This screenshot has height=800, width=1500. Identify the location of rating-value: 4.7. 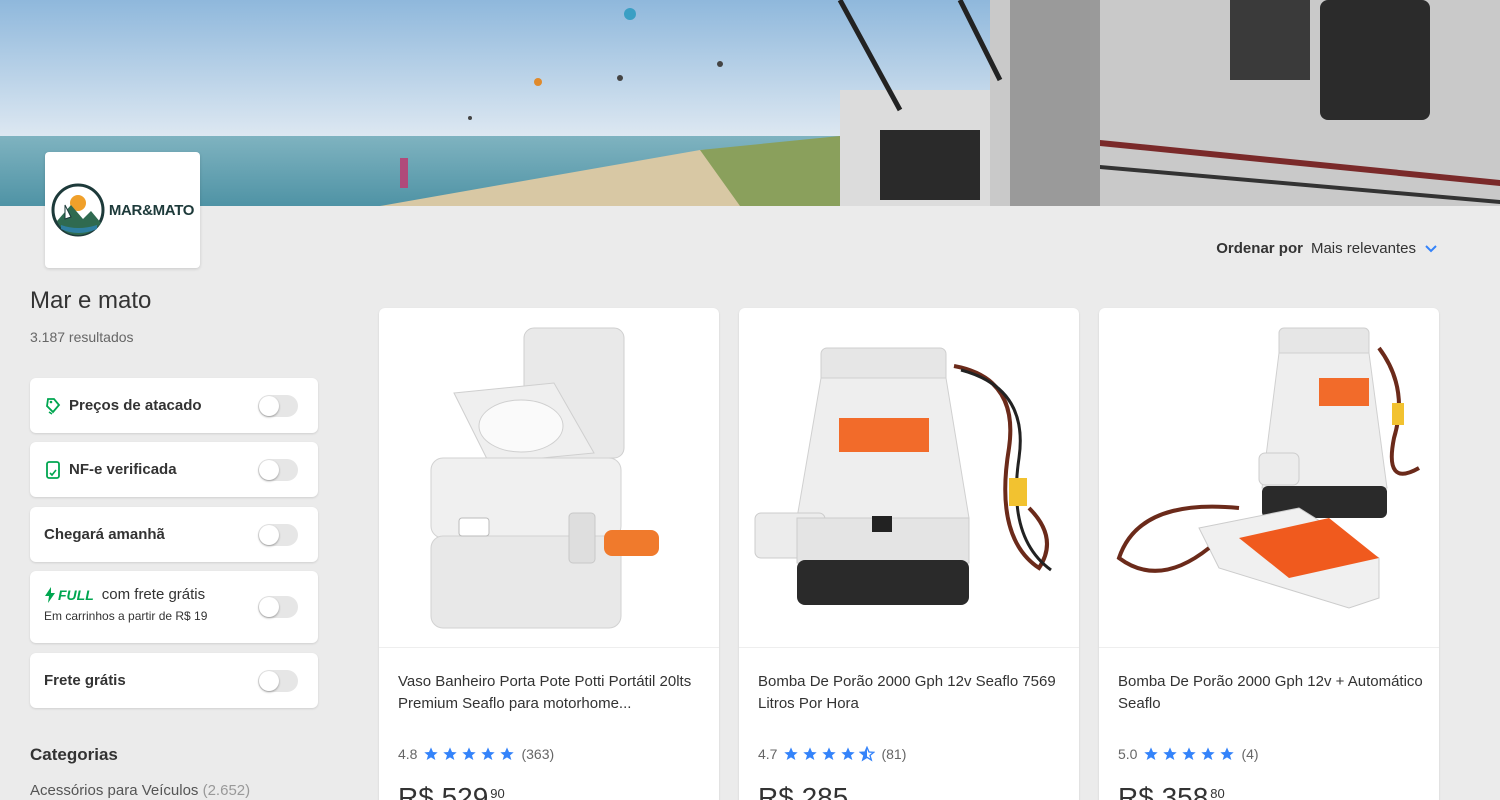
(768, 754).